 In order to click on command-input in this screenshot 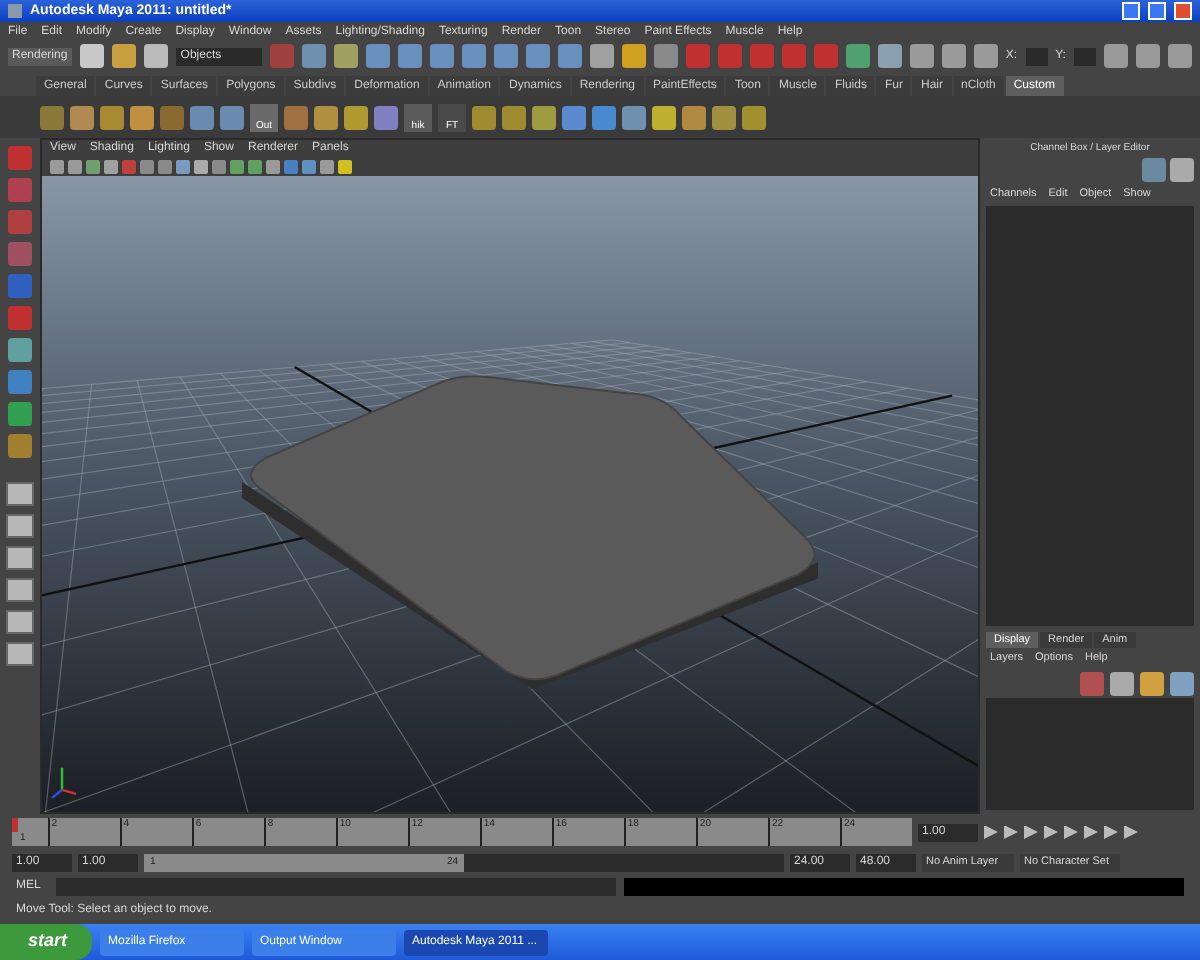, I will do `click(336, 886)`.